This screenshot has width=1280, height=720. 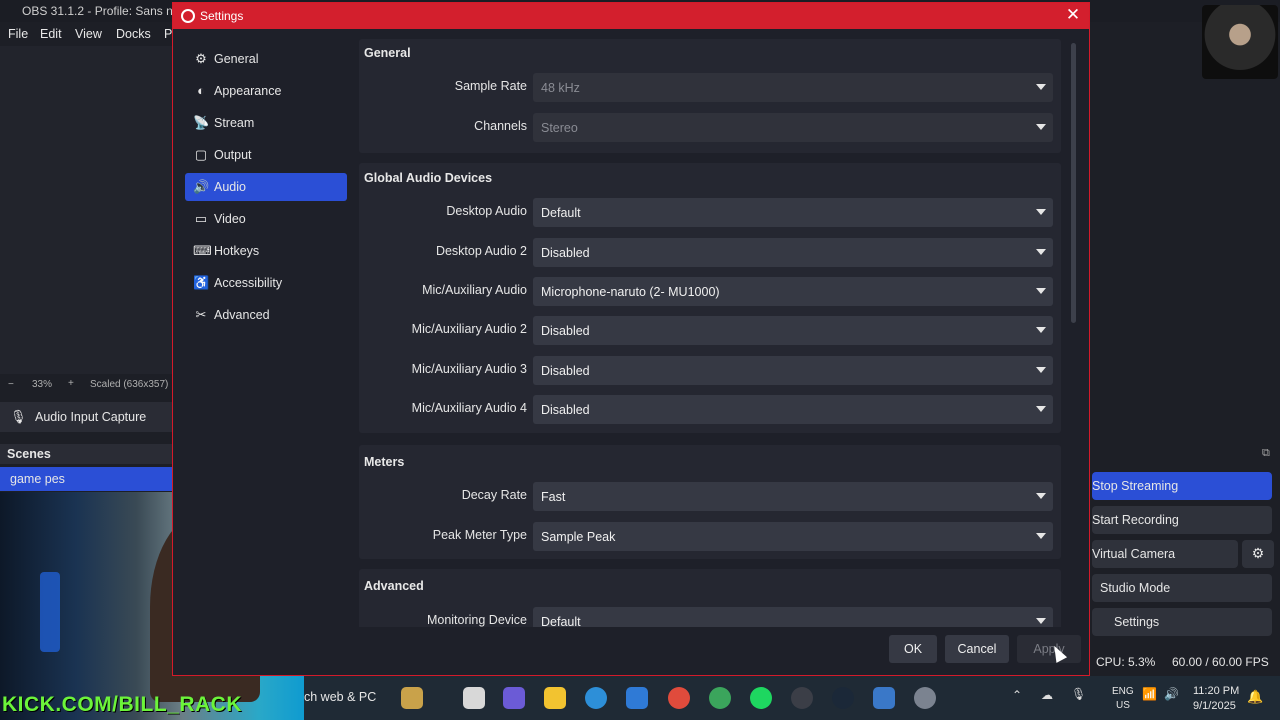 I want to click on store-icon, so click(x=637, y=698).